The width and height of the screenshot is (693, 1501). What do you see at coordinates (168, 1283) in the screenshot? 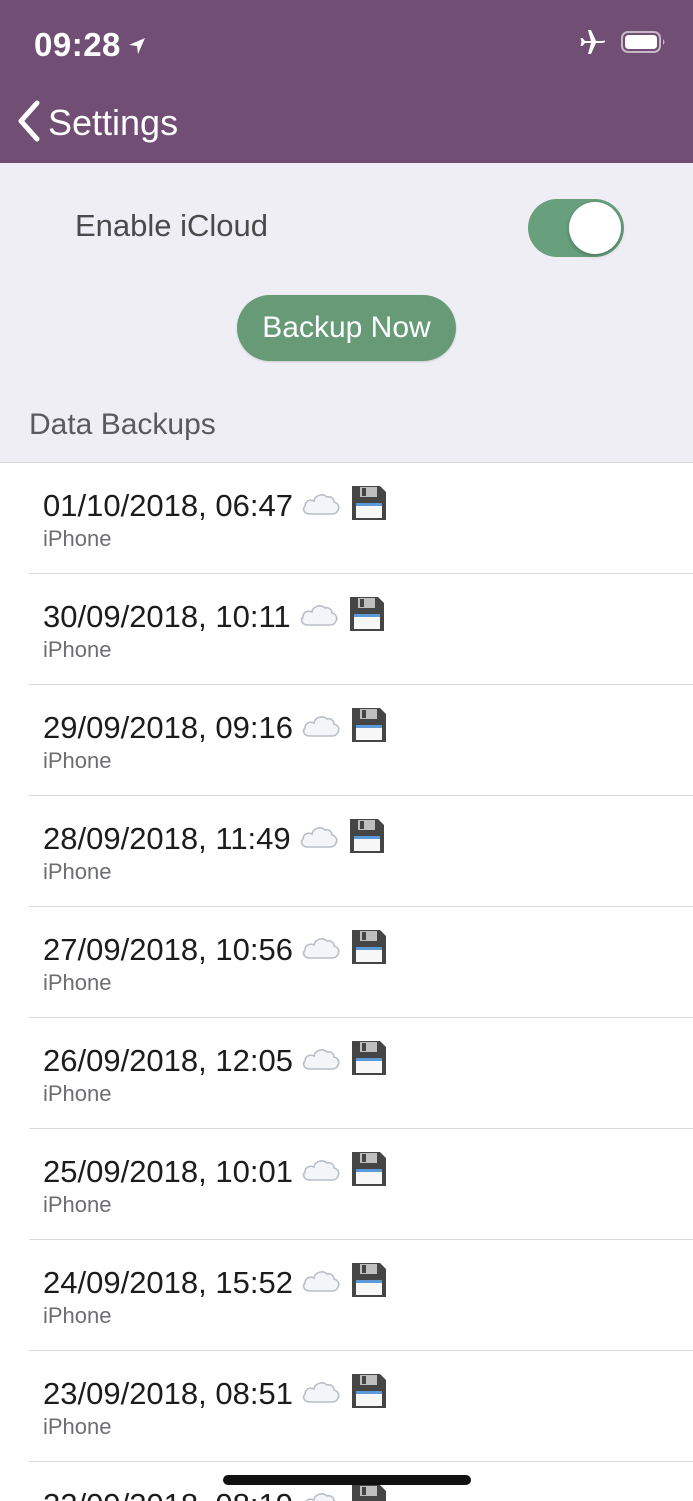
I see `backup-date: 24/09/2018, 15:52` at bounding box center [168, 1283].